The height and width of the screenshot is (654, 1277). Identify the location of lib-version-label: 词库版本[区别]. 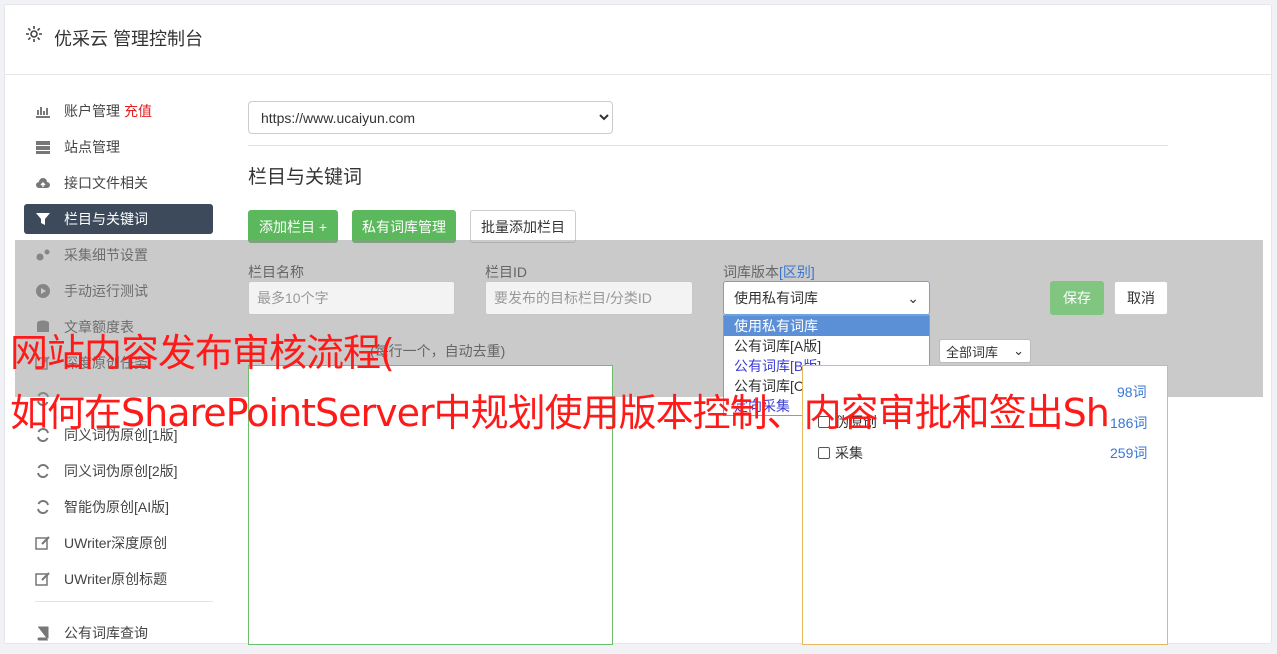
(769, 272).